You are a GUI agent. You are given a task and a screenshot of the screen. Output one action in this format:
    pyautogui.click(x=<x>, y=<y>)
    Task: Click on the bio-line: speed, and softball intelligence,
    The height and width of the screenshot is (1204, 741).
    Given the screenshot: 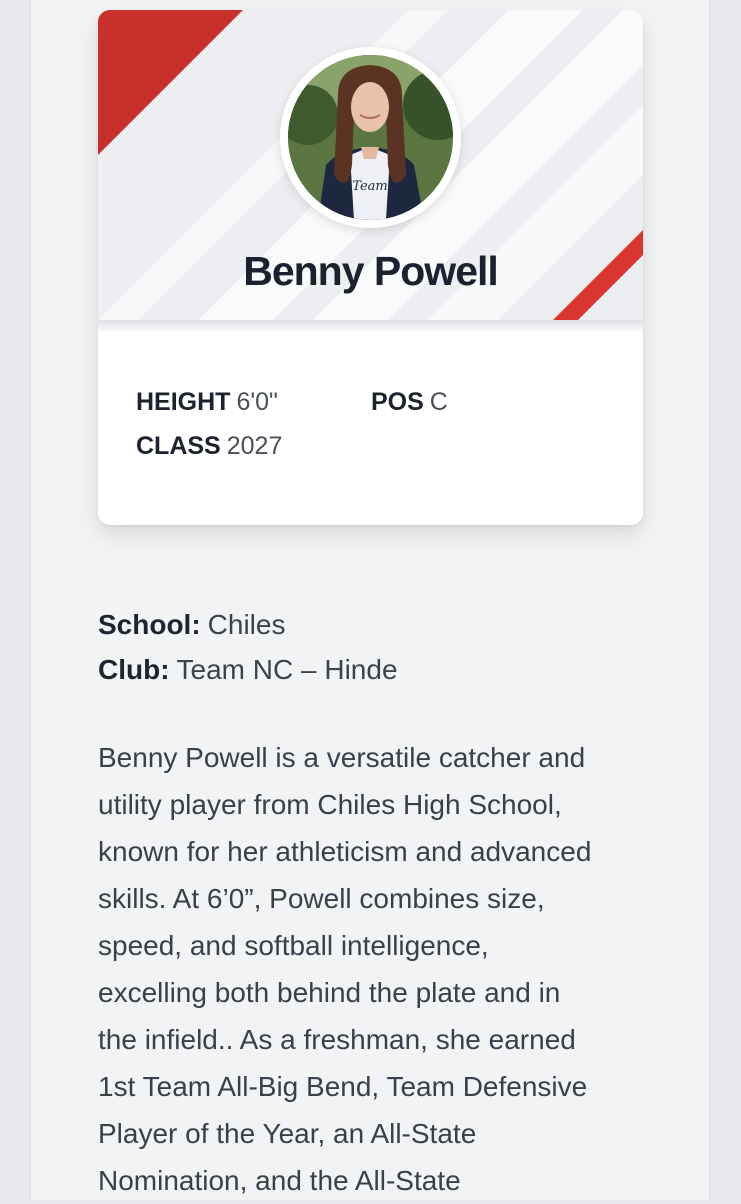 What is the action you would take?
    pyautogui.click(x=293, y=945)
    